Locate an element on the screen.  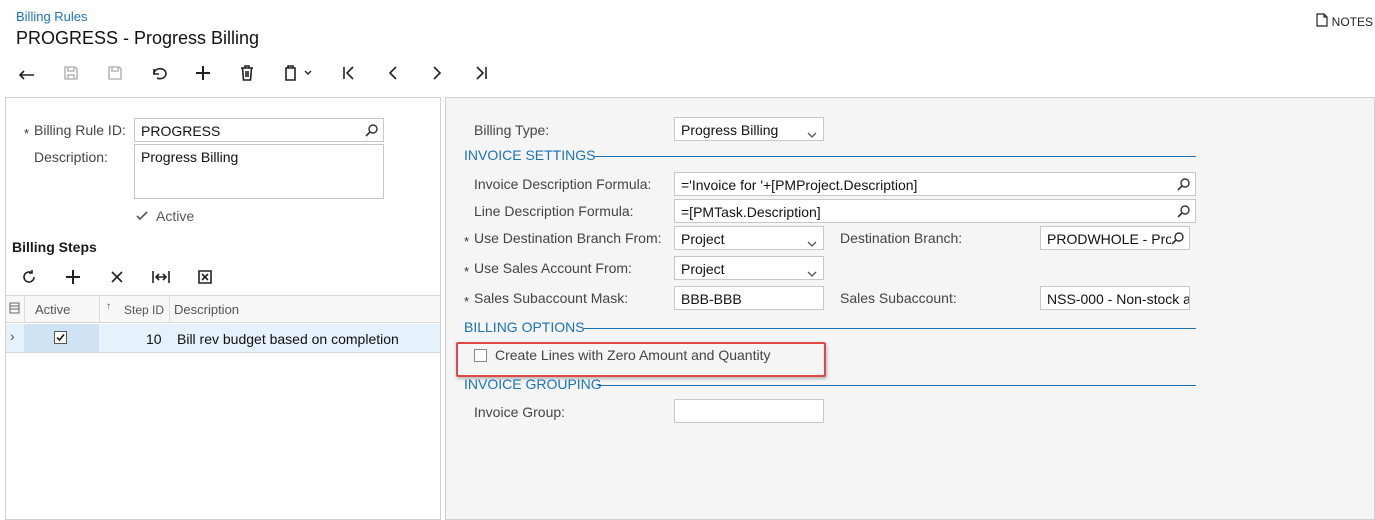
column-active: Active is located at coordinates (52, 309).